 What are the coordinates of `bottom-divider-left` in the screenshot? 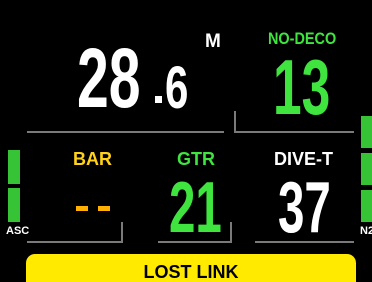 It's located at (122, 232).